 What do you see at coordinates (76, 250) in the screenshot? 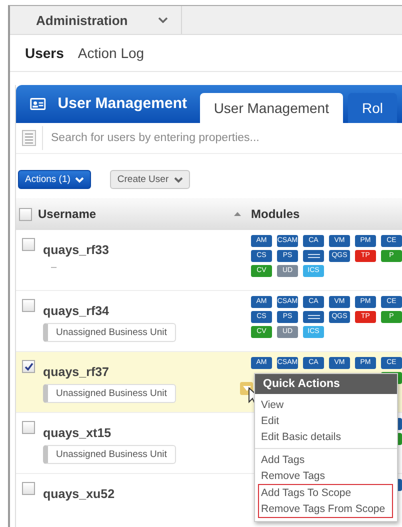
I see `username: quays_rf33` at bounding box center [76, 250].